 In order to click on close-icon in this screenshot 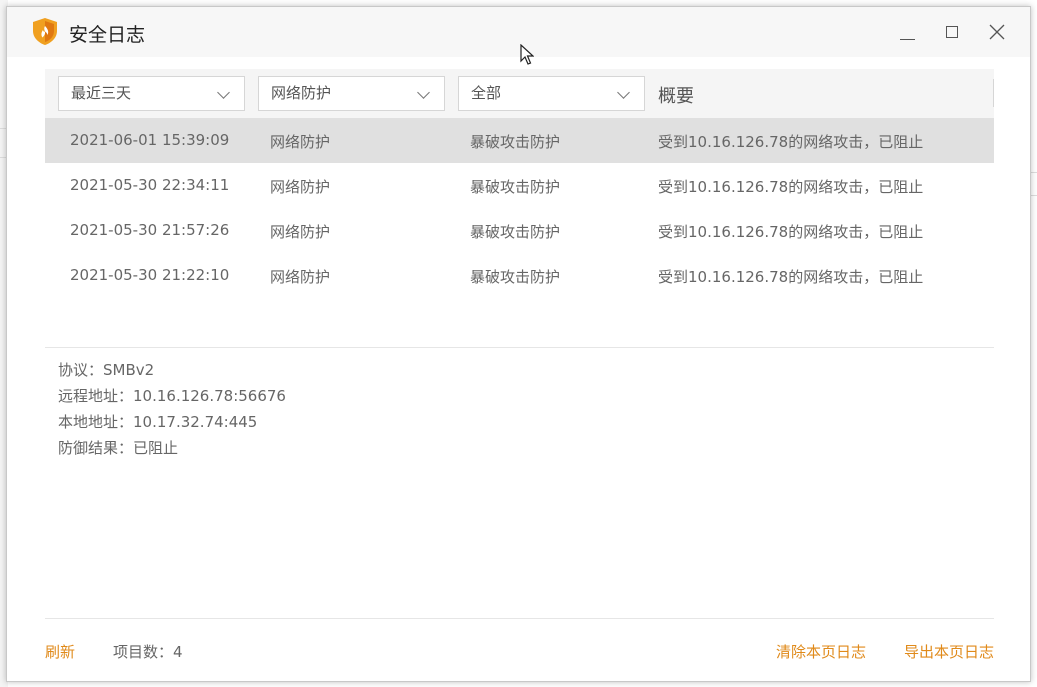, I will do `click(997, 32)`.